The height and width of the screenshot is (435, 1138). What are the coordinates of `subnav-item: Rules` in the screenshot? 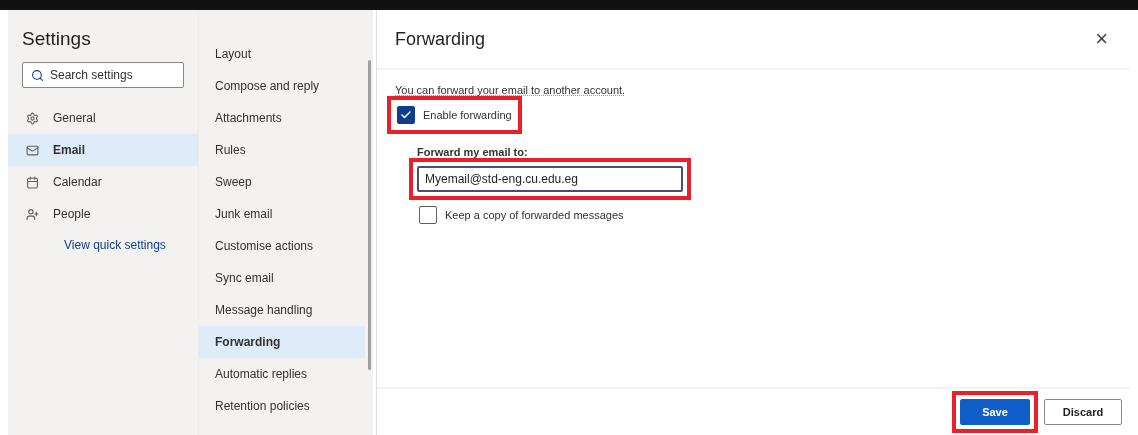 It's located at (282, 150).